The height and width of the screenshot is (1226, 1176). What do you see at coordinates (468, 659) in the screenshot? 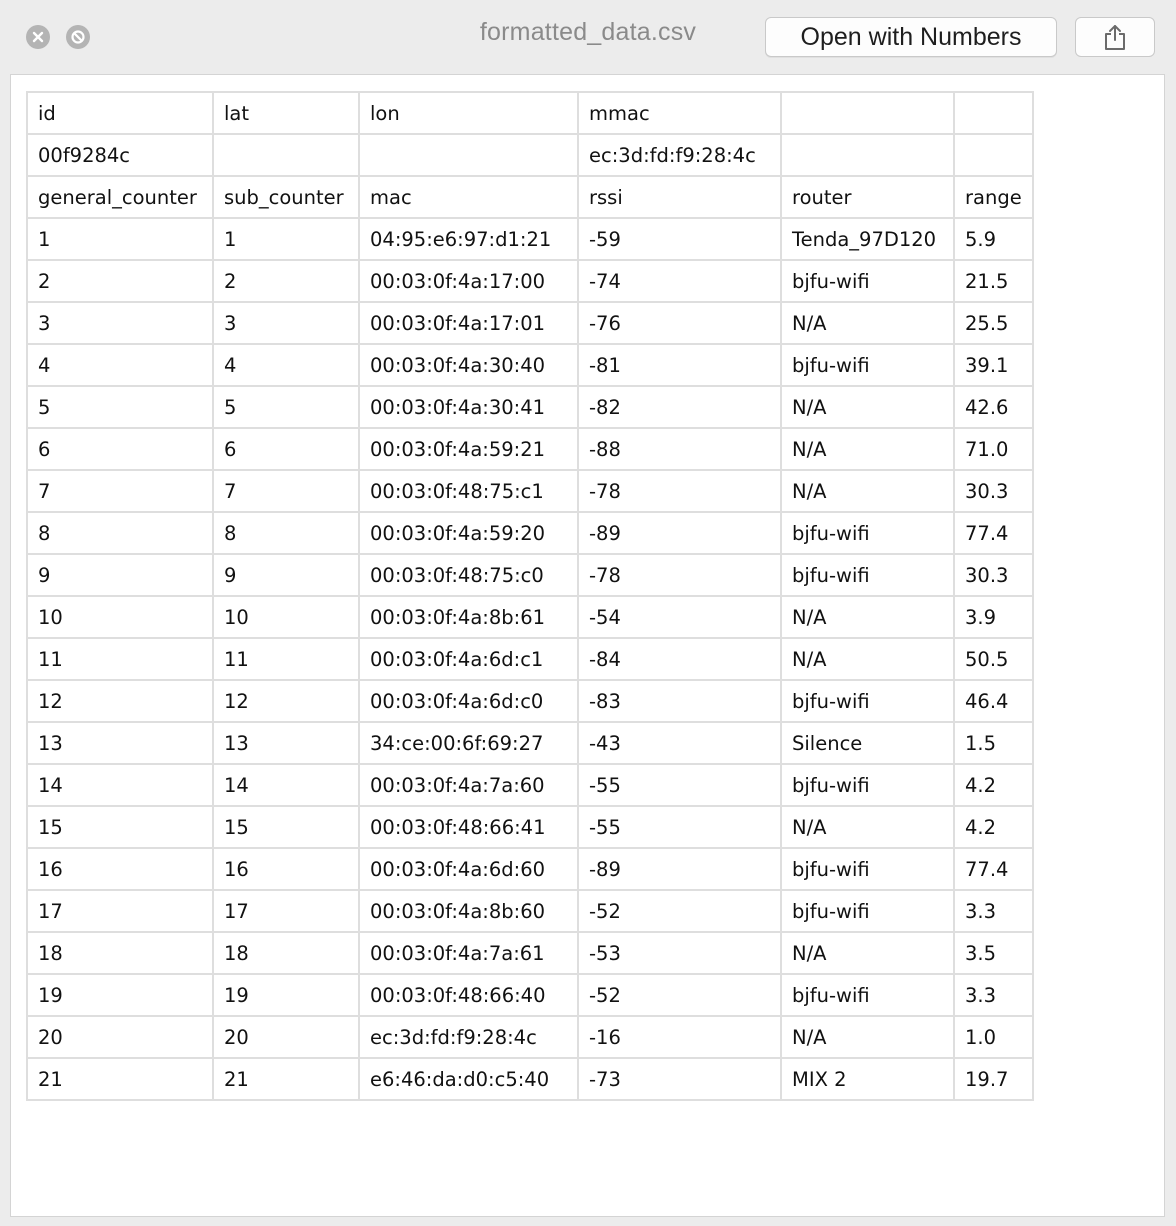
I see `table-cell: 00:03:0f:4a:6d:c1` at bounding box center [468, 659].